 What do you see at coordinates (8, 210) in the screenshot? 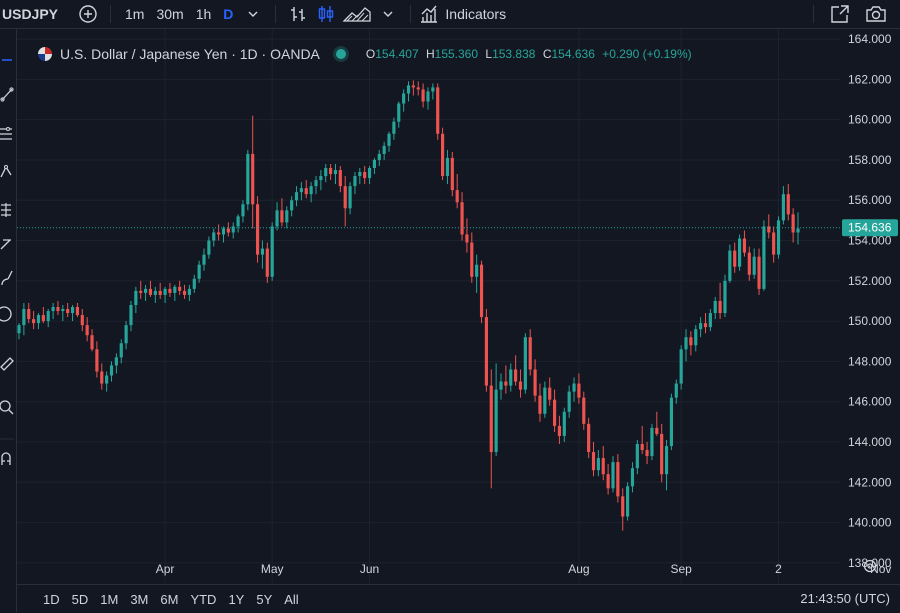
I see `forecast-icon` at bounding box center [8, 210].